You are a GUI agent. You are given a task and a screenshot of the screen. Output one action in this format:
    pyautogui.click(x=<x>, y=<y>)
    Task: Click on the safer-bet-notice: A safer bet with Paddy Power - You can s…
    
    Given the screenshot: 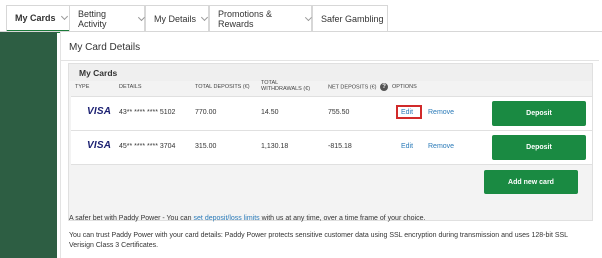 What is the action you would take?
    pyautogui.click(x=247, y=218)
    